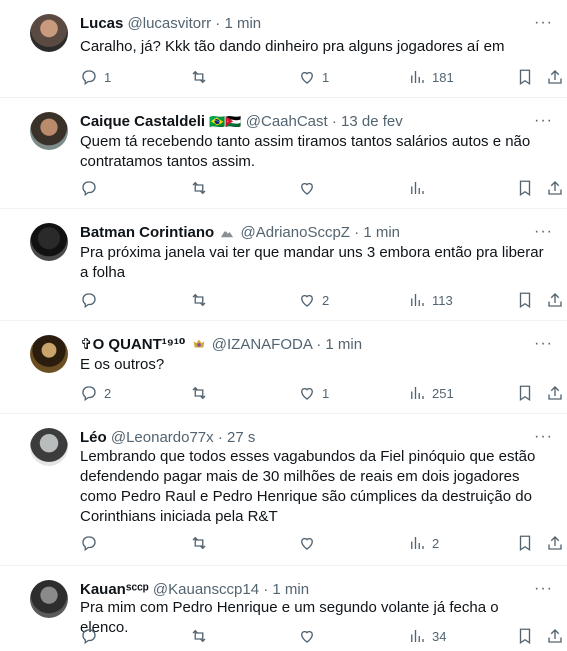  I want to click on views-button, so click(420, 188).